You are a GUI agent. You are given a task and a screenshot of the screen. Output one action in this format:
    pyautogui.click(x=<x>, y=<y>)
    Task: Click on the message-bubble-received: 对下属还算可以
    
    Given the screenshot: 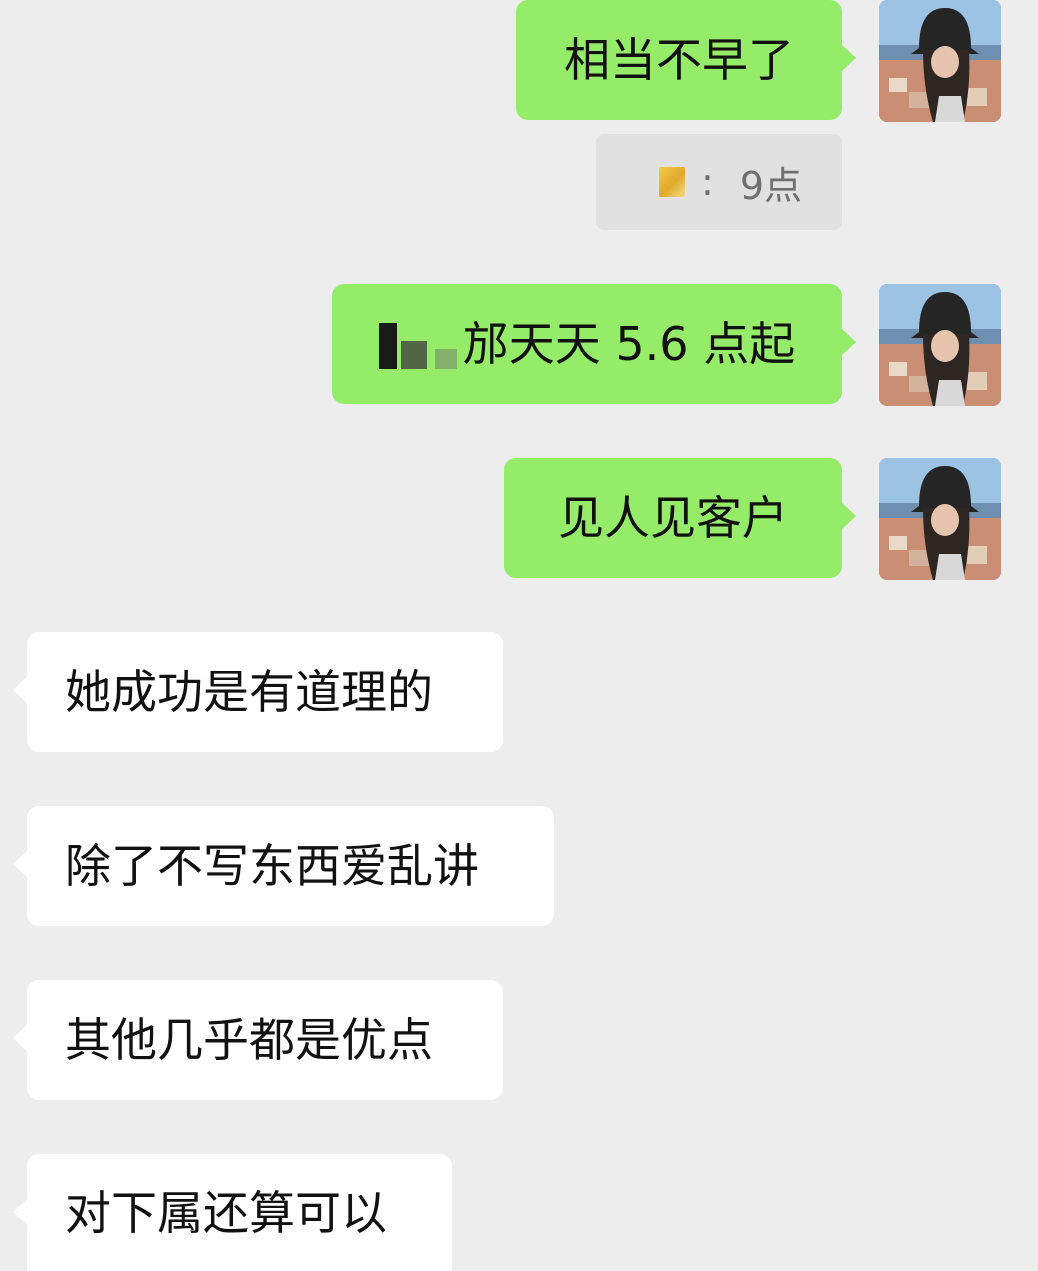 What is the action you would take?
    pyautogui.click(x=232, y=1212)
    